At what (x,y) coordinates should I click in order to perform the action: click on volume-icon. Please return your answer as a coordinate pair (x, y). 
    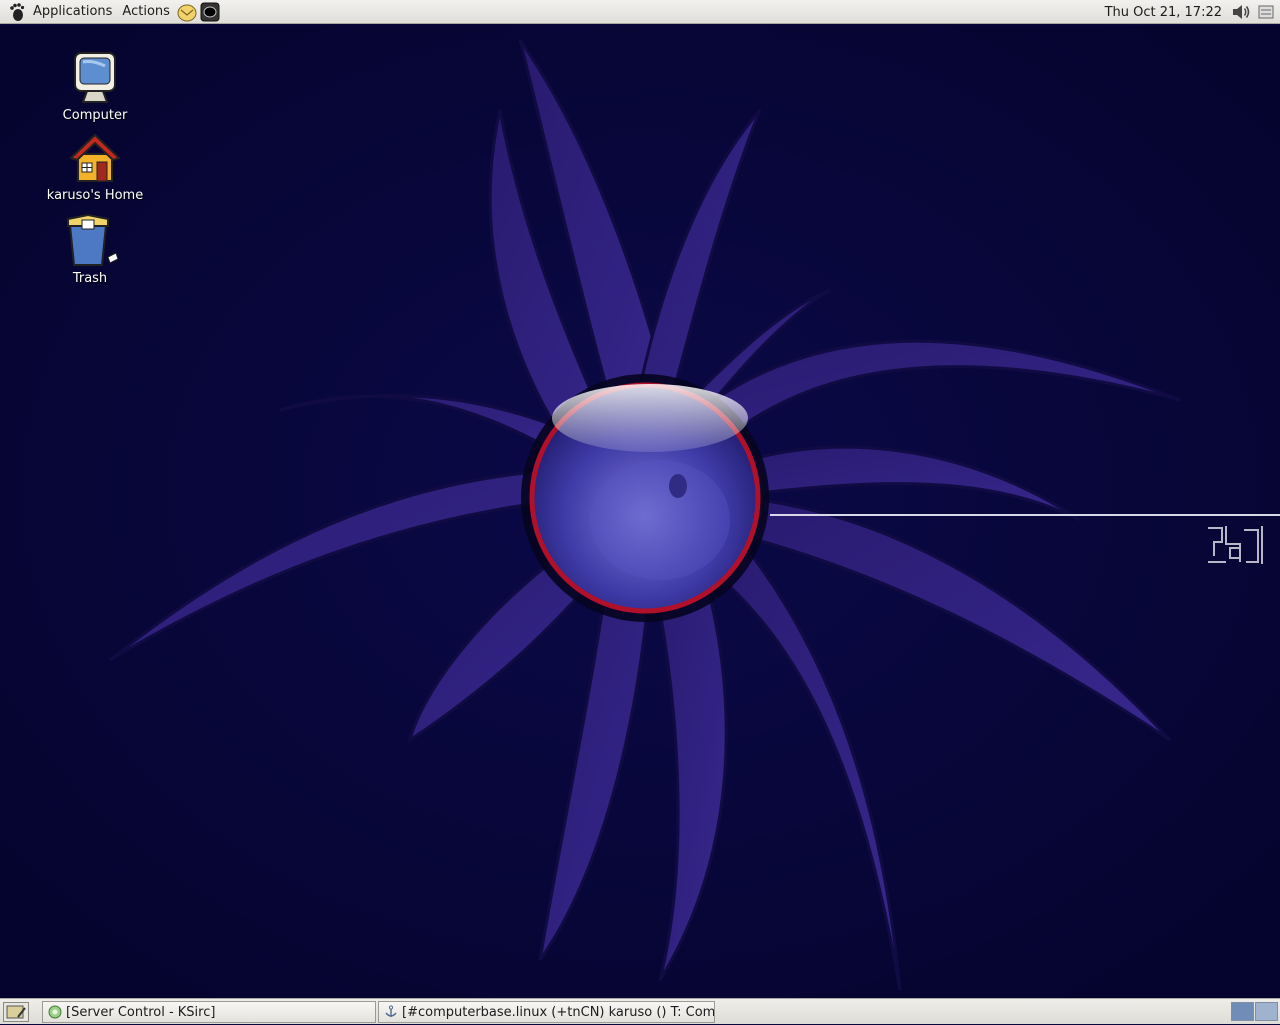
    Looking at the image, I should click on (1241, 12).